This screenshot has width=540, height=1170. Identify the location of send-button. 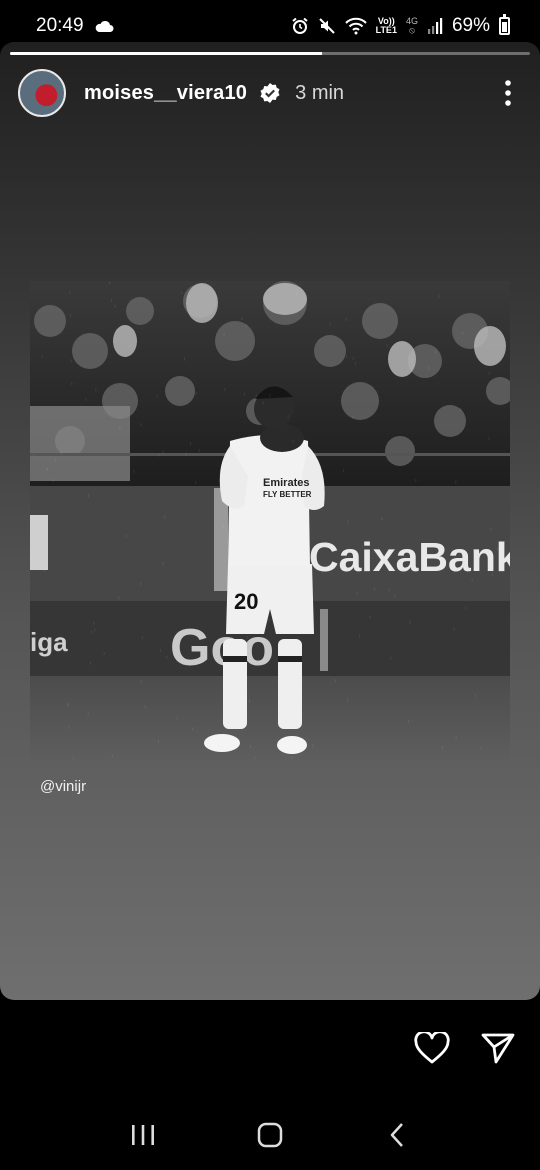
(498, 1048).